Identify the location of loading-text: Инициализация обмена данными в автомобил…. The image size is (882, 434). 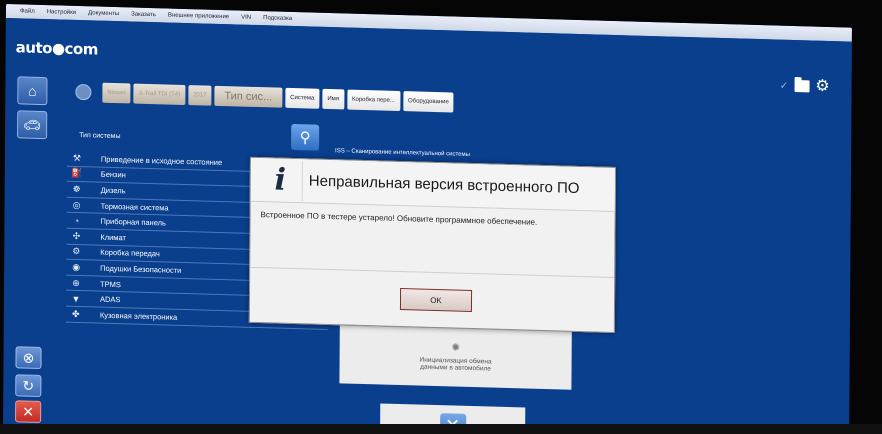
(455, 364).